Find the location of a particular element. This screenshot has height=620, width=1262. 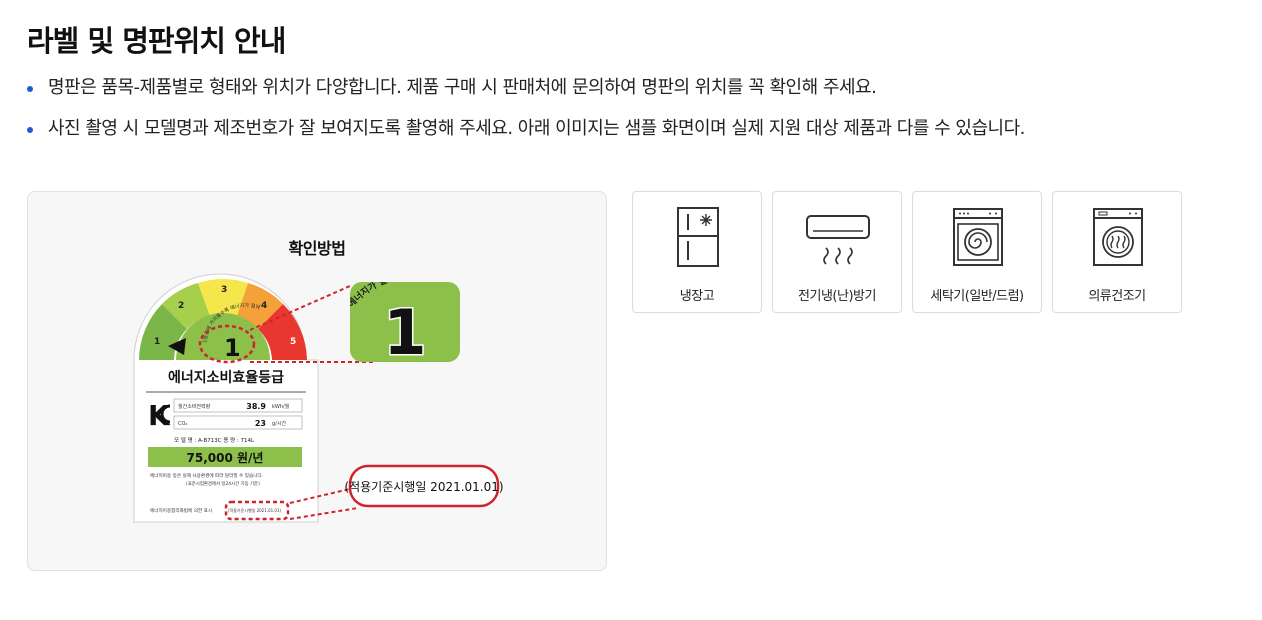

category-air-conditioner: 전기냉(난)방기 is located at coordinates (837, 252).